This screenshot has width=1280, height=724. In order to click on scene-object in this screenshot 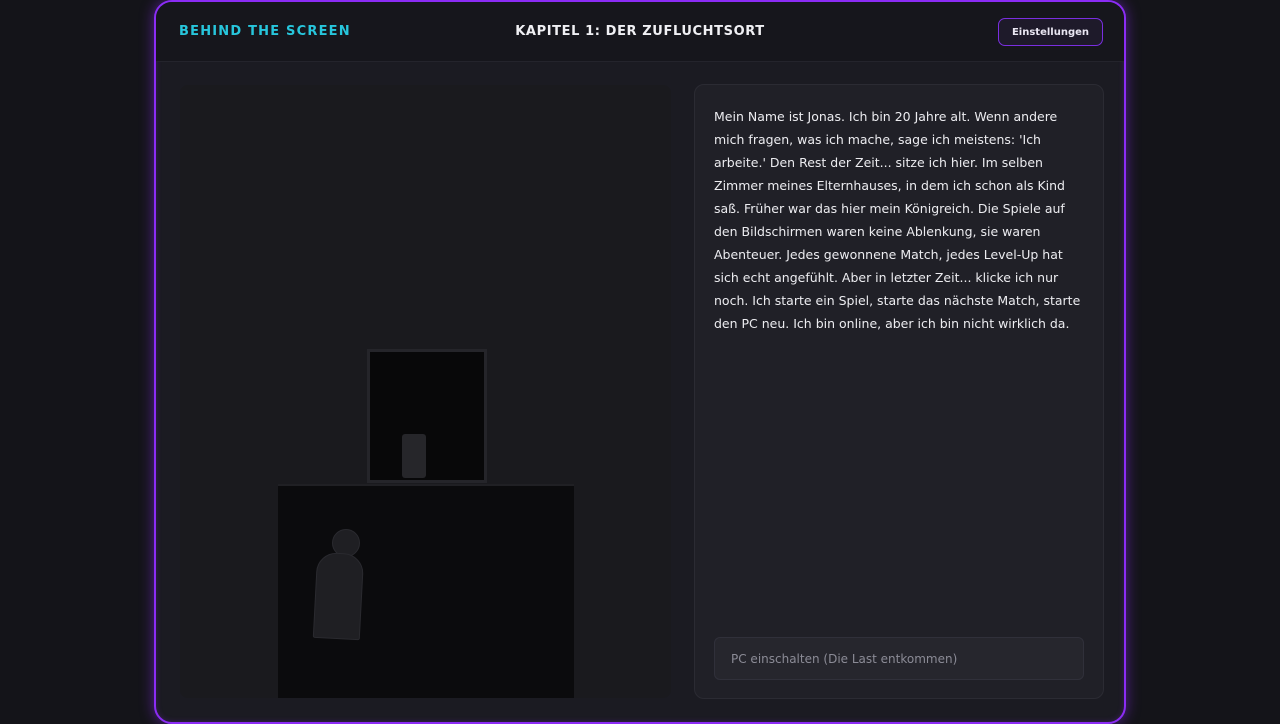, I will do `click(414, 456)`.